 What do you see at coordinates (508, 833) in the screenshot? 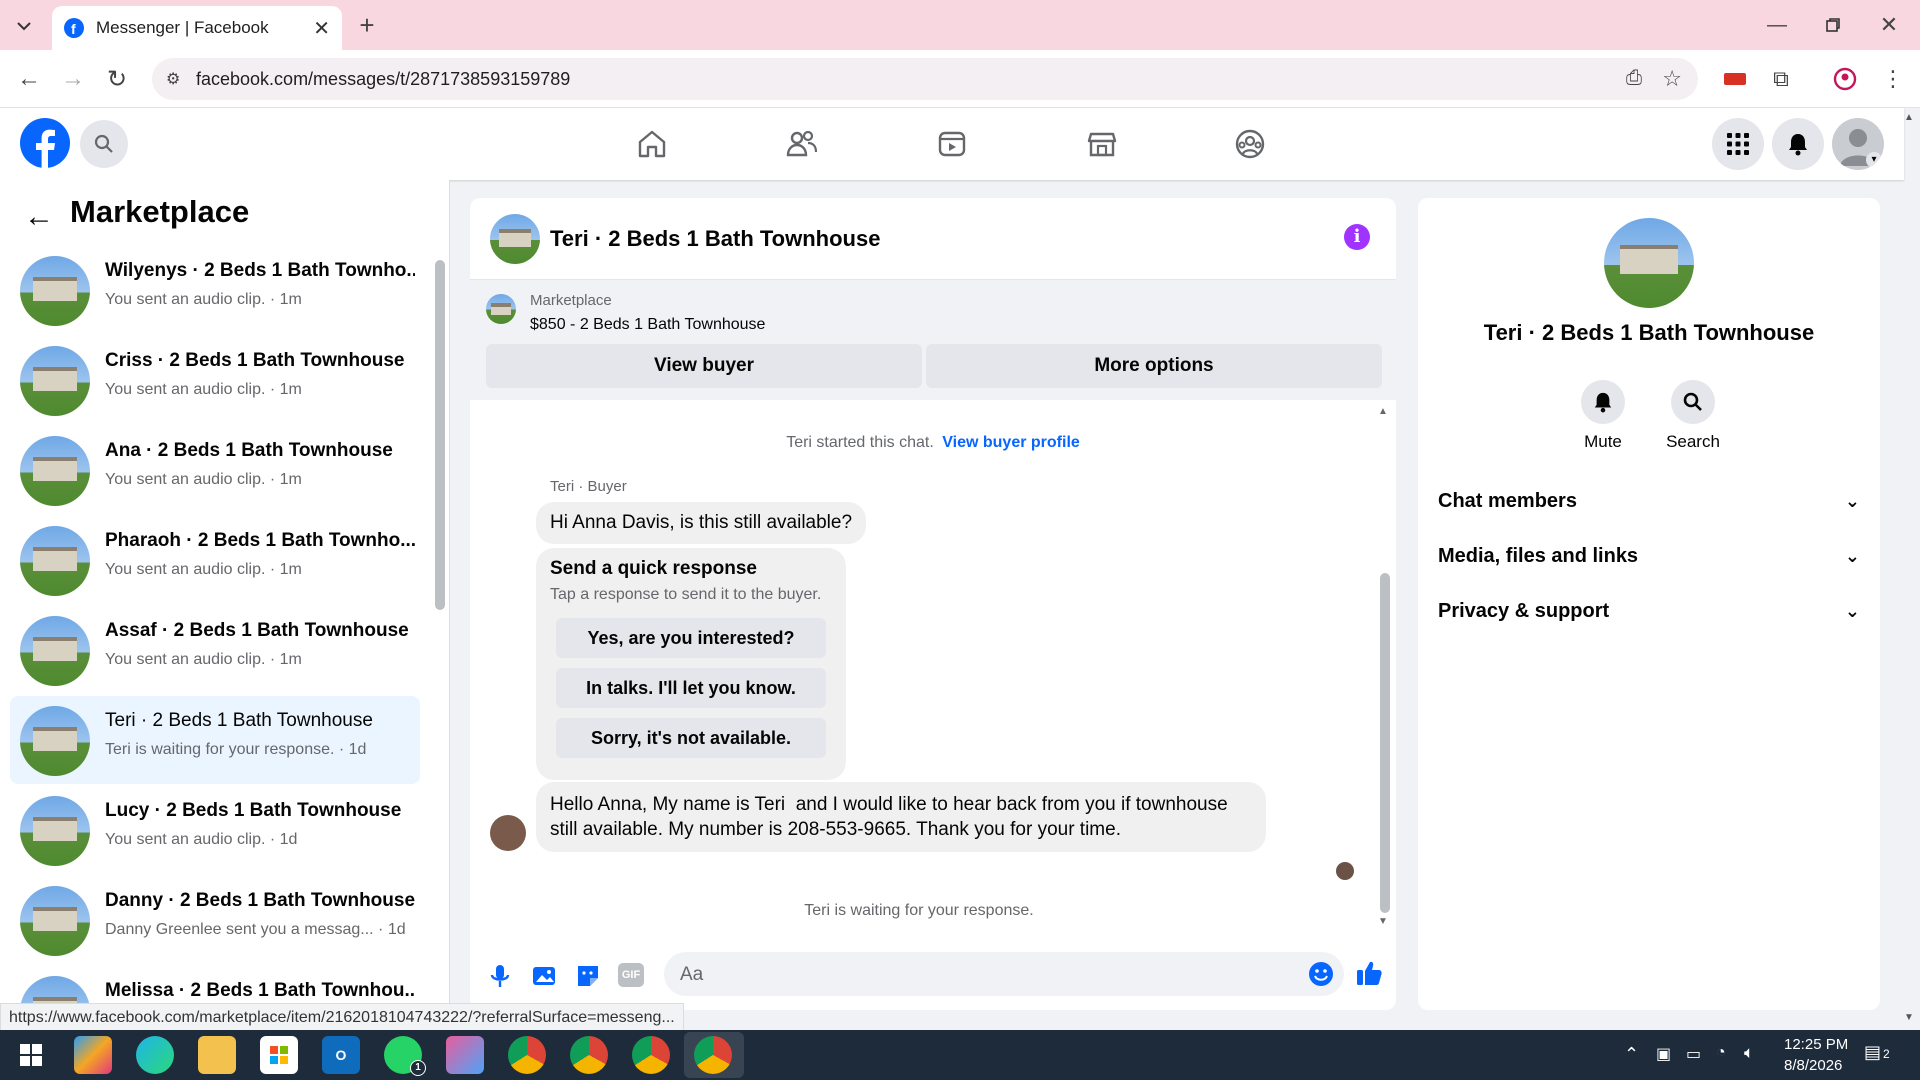
I see `buyer-avatar` at bounding box center [508, 833].